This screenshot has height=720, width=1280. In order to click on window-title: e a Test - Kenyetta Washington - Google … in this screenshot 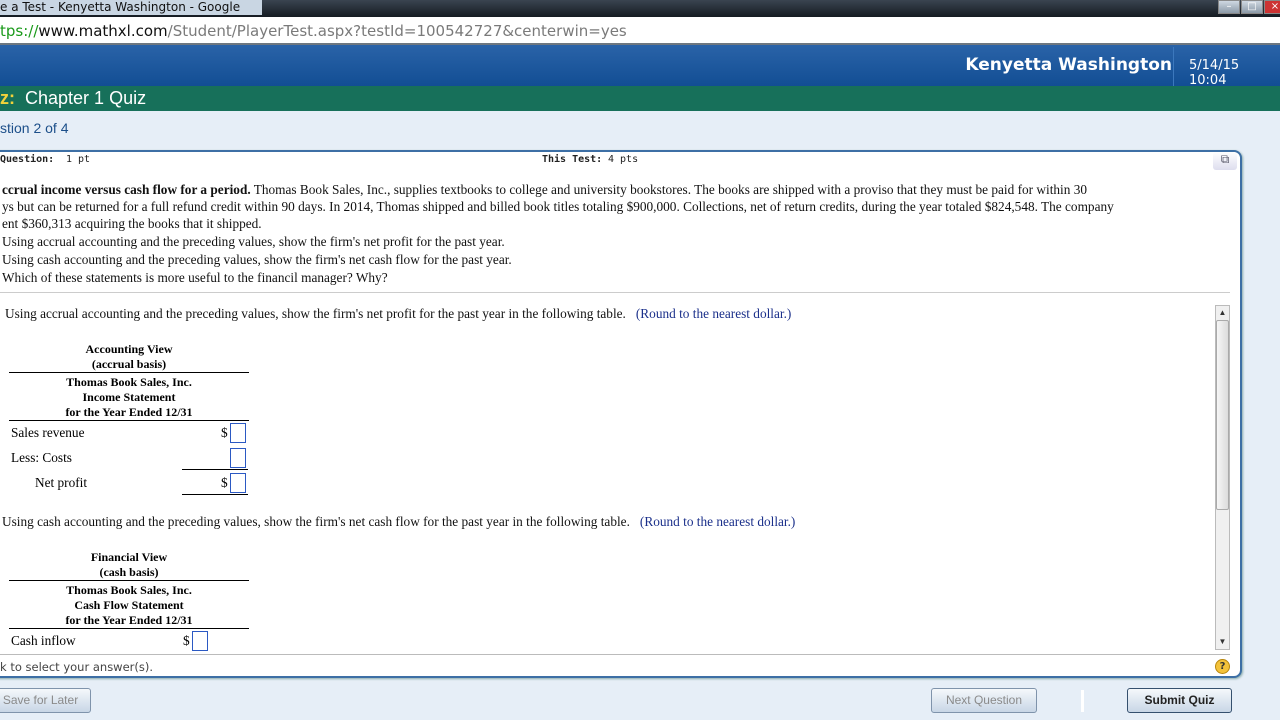, I will do `click(131, 14)`.